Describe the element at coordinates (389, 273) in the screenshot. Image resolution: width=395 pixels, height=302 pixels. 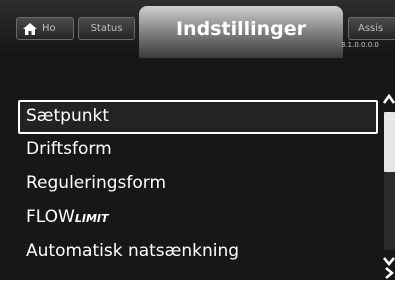
I see `chevron-right-icon` at that location.